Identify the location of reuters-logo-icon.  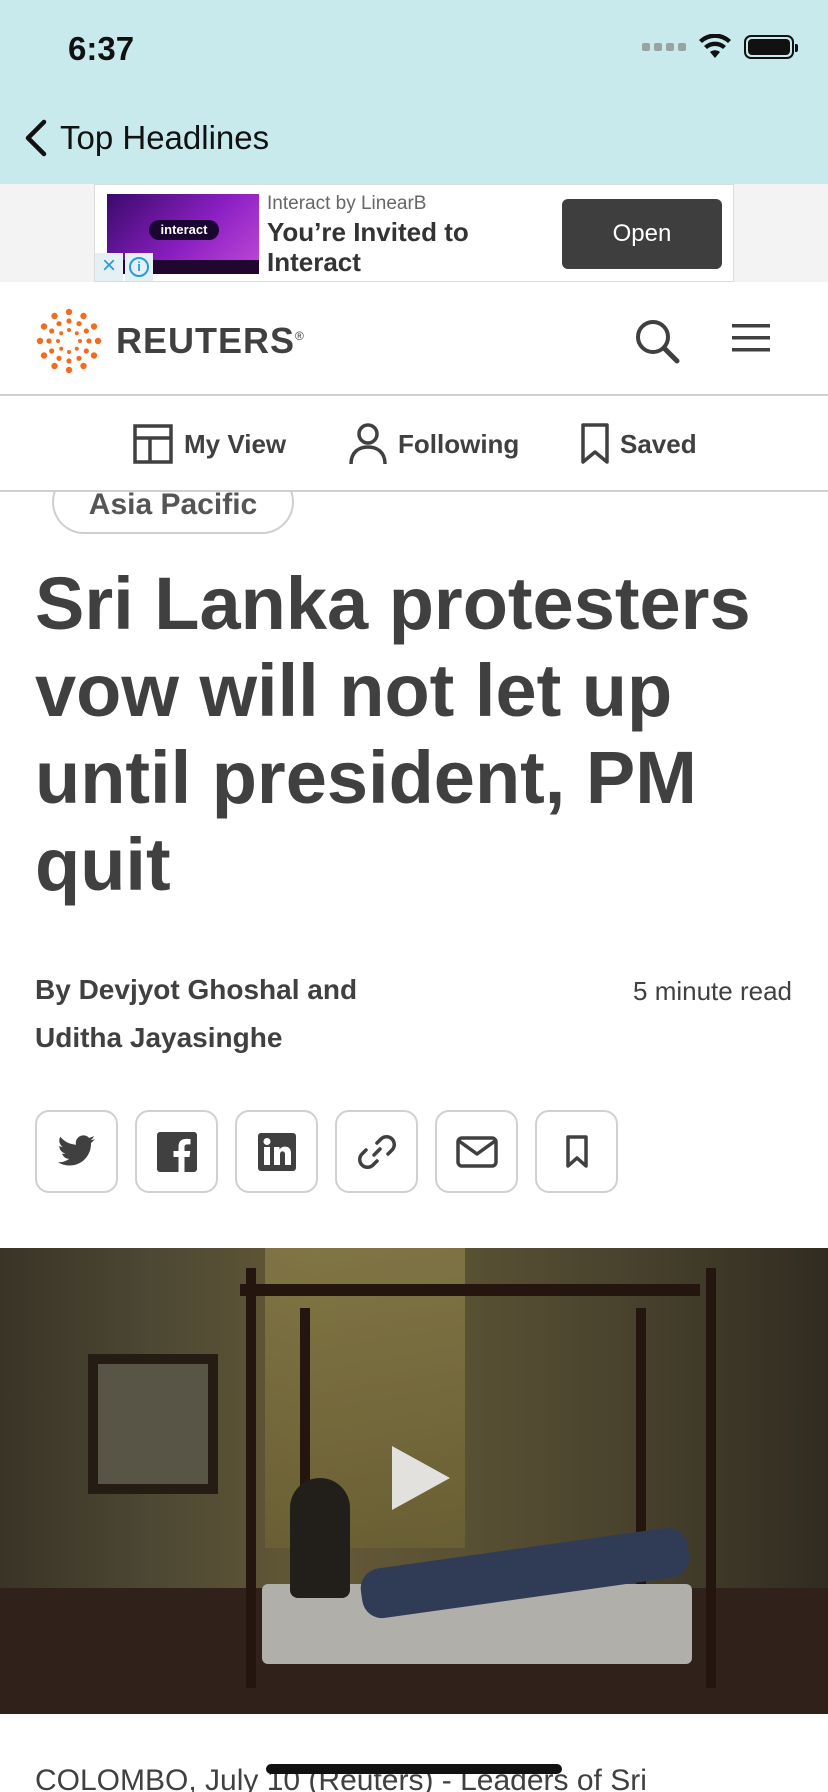
(69, 341).